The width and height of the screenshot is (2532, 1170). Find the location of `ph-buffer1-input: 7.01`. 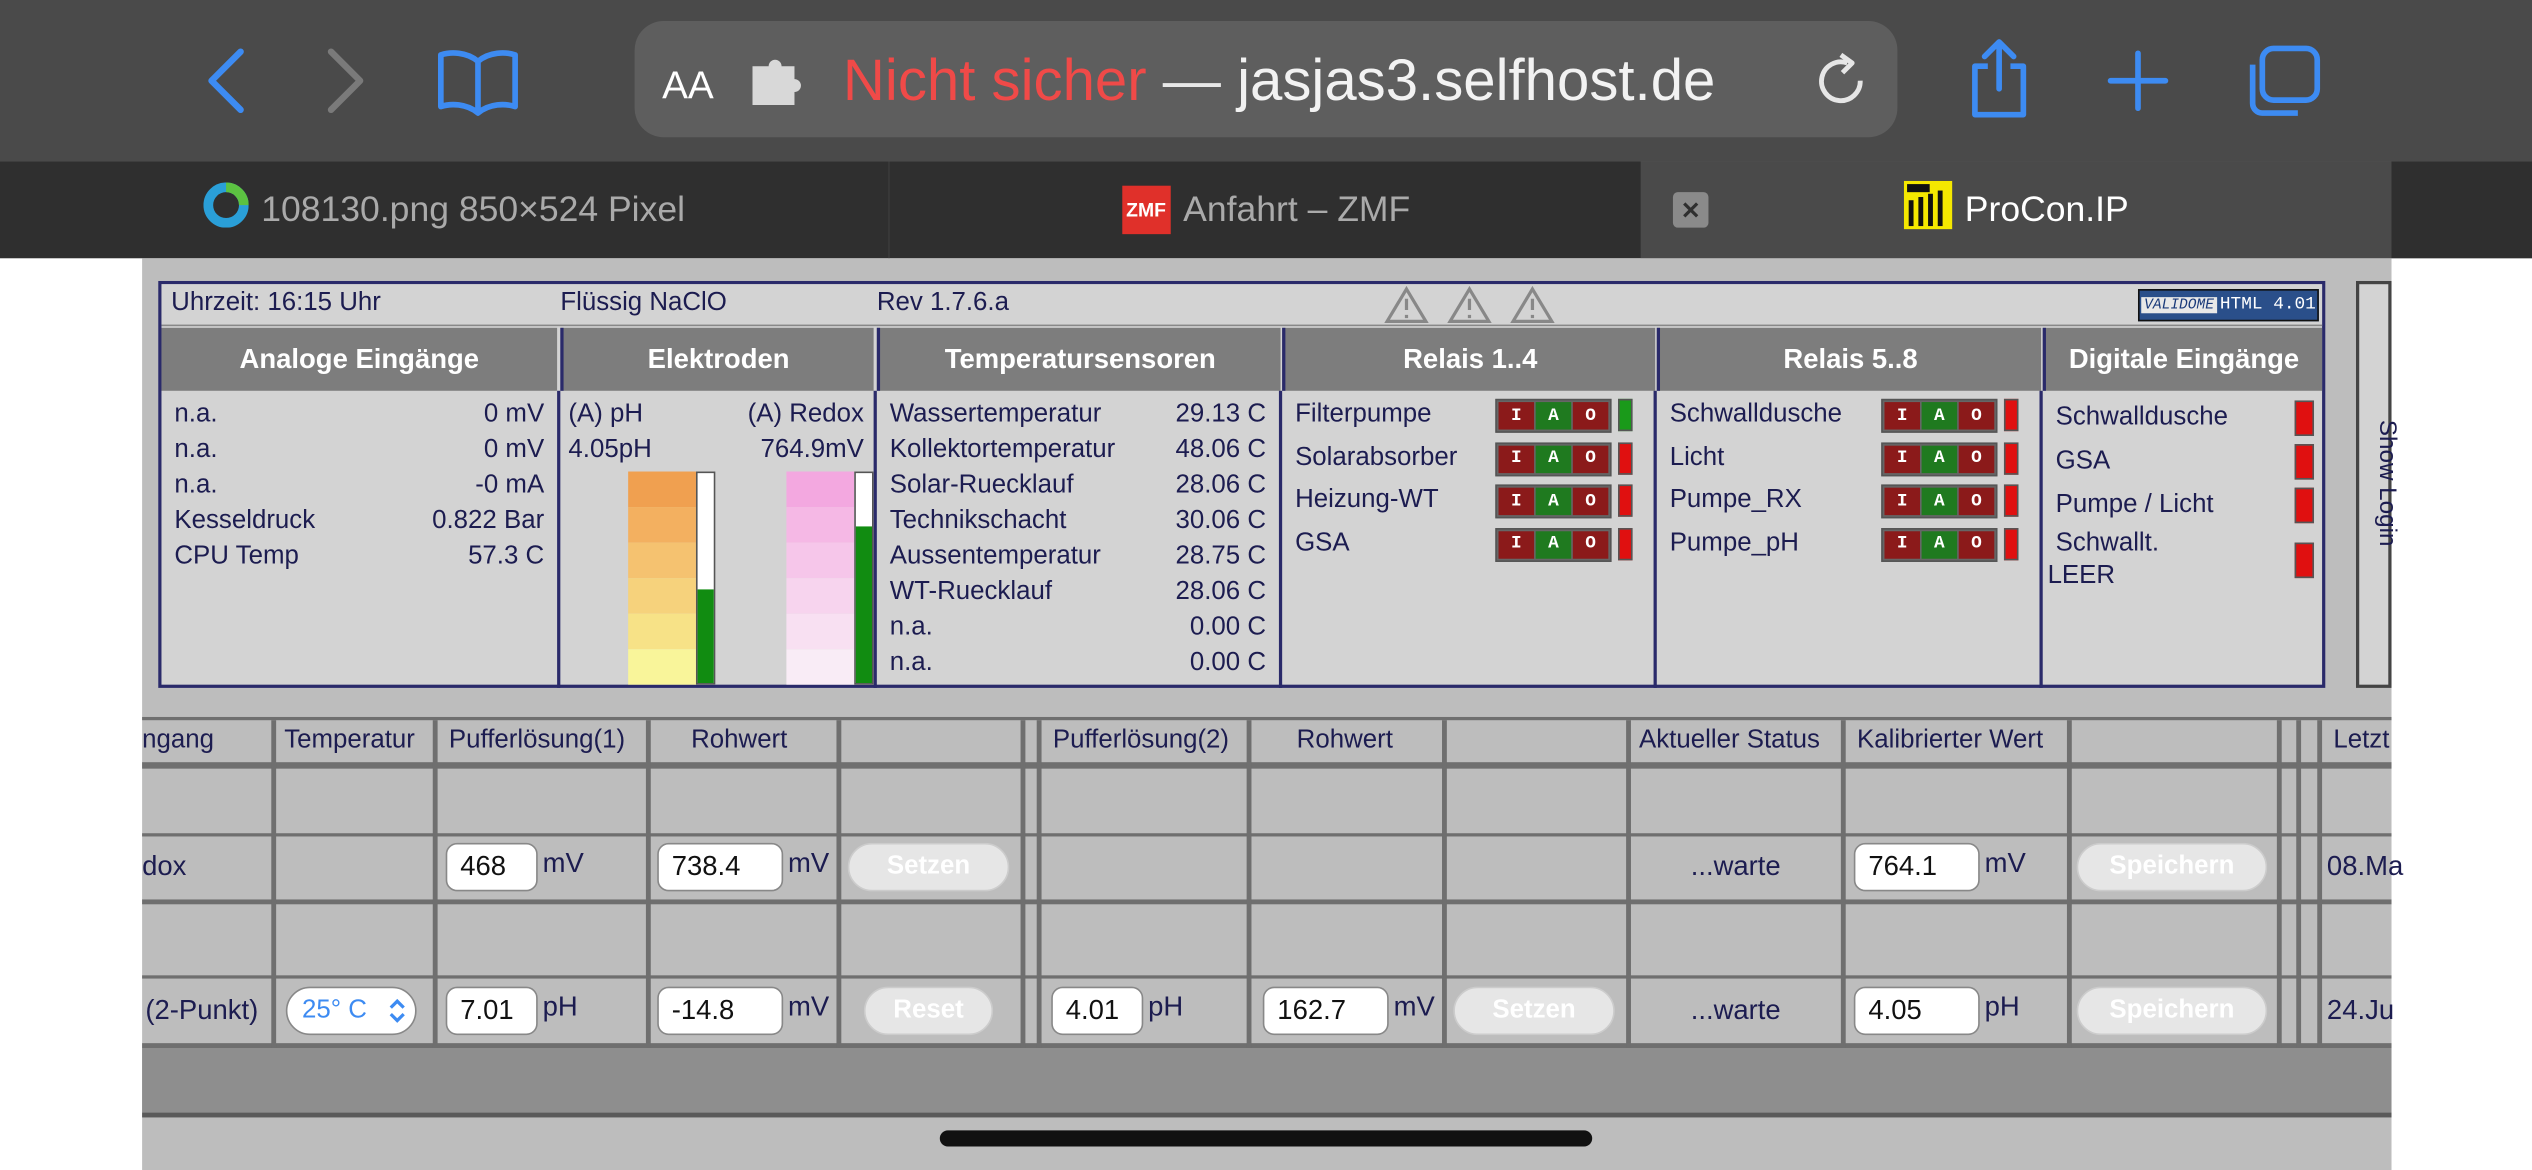

ph-buffer1-input: 7.01 is located at coordinates (491, 1011).